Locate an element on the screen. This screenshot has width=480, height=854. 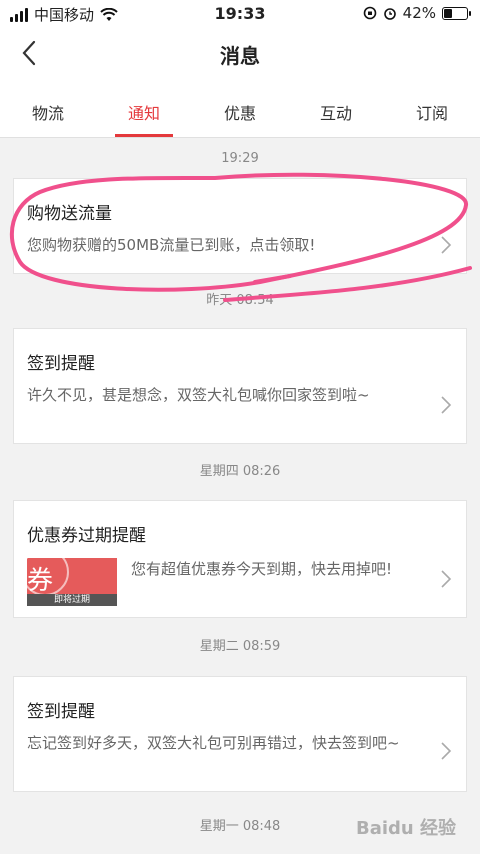
message-card: 购物送流量 您购物获赠的50MB流量已到账，点击领取! is located at coordinates (240, 226).